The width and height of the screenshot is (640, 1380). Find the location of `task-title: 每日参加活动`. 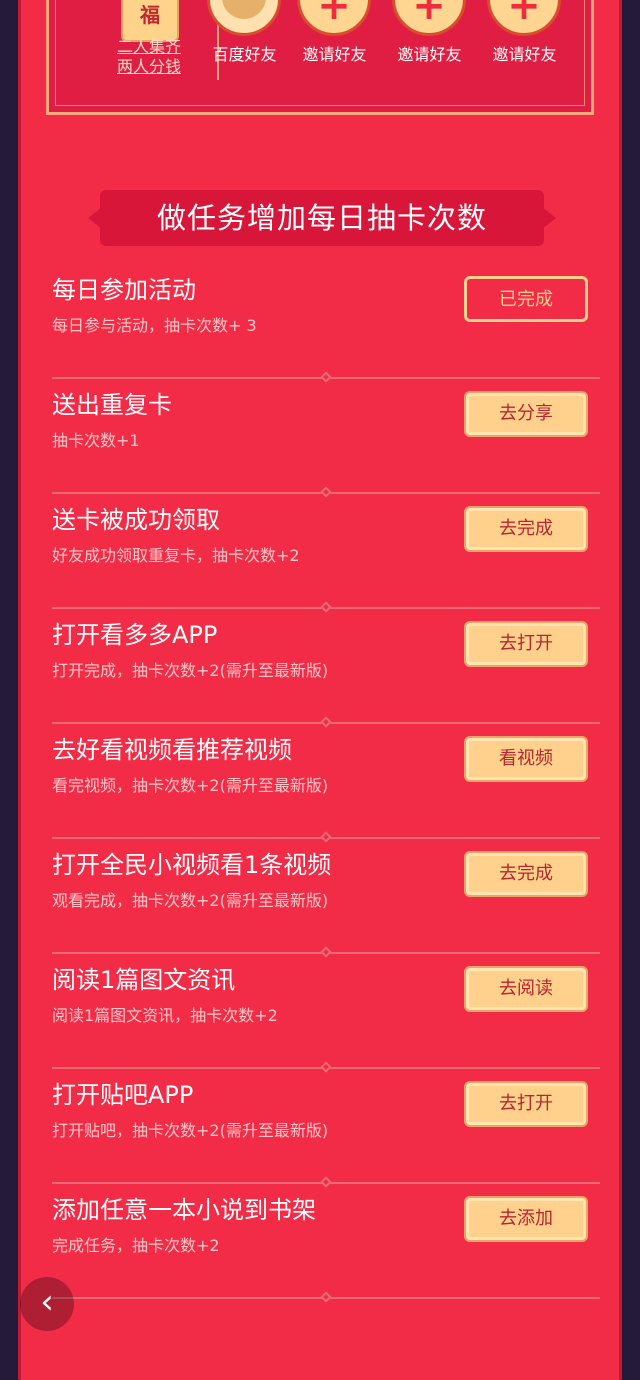

task-title: 每日参加活动 is located at coordinates (124, 290).